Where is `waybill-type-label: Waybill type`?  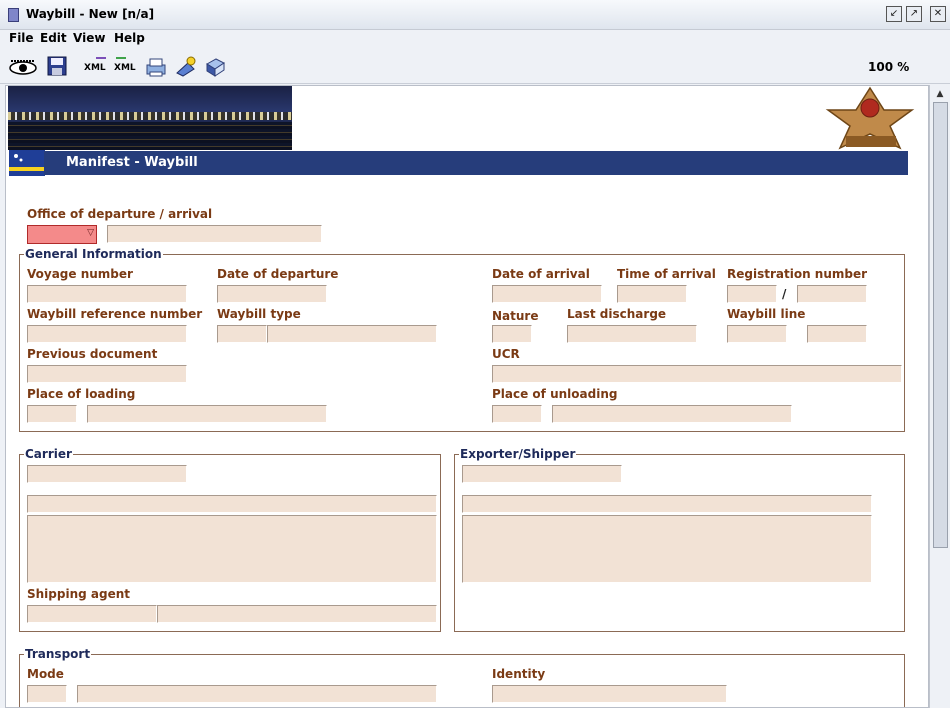
waybill-type-label: Waybill type is located at coordinates (259, 314).